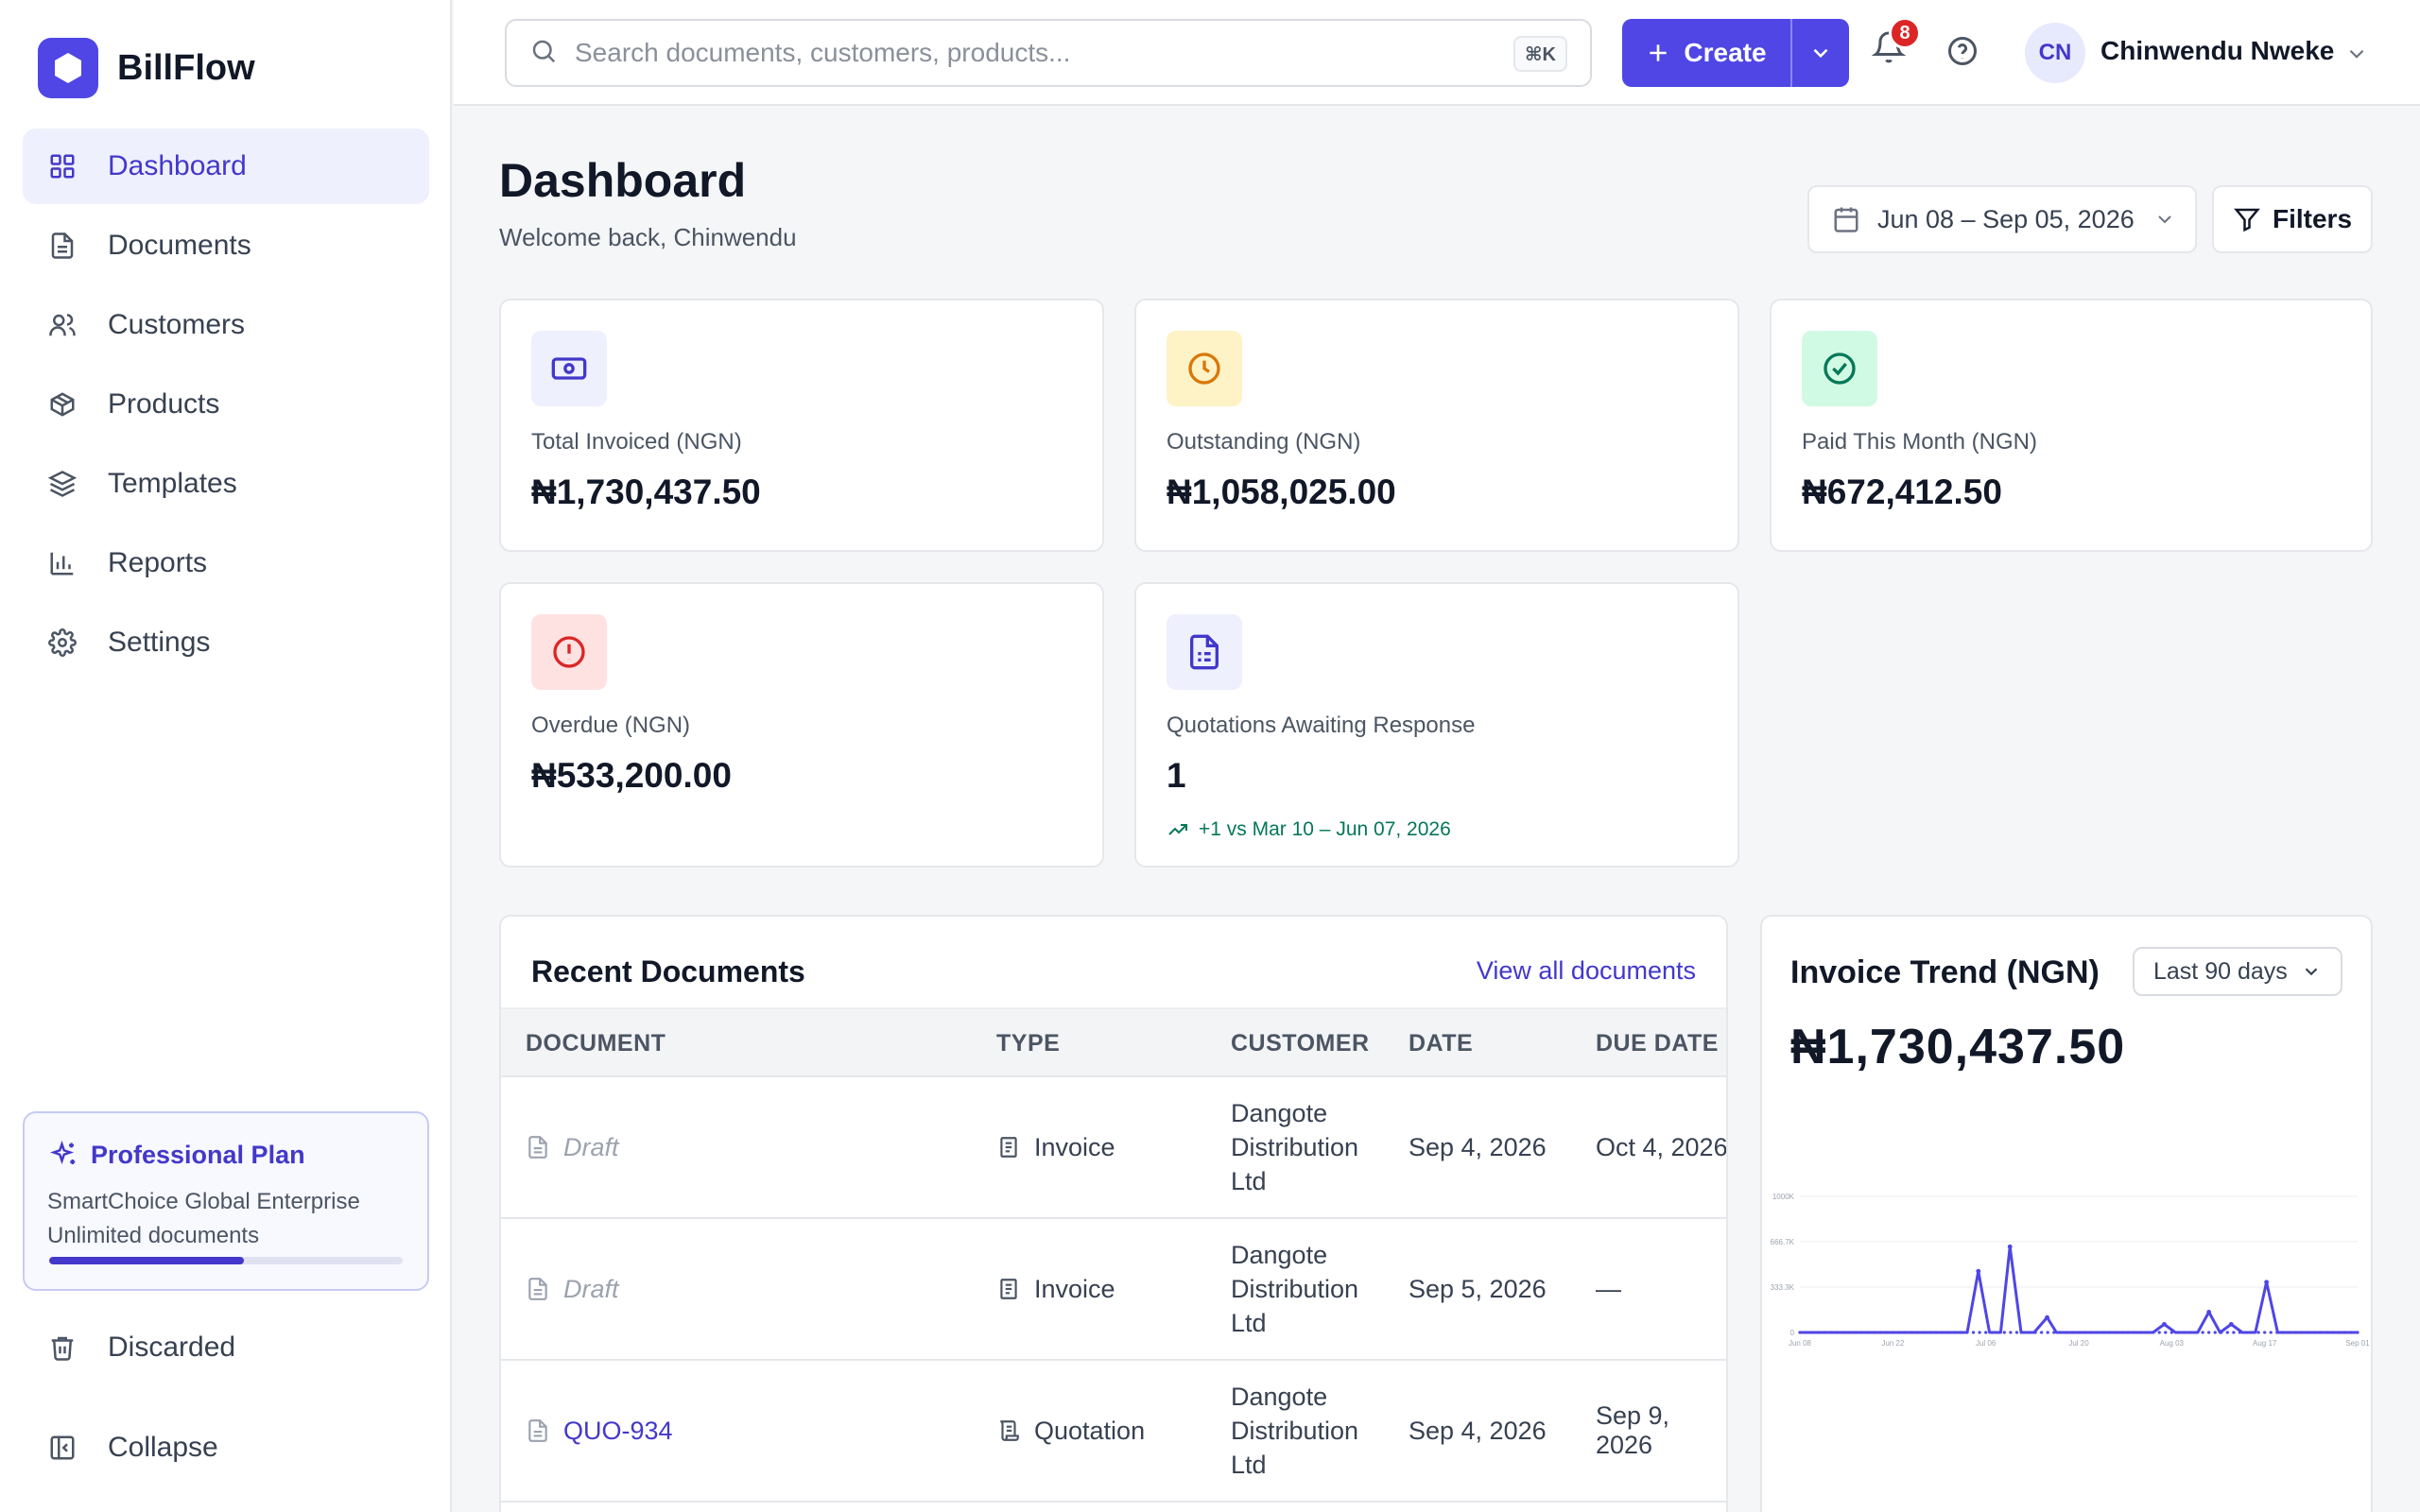  What do you see at coordinates (226, 325) in the screenshot?
I see `sidebar-item-customers: Customers` at bounding box center [226, 325].